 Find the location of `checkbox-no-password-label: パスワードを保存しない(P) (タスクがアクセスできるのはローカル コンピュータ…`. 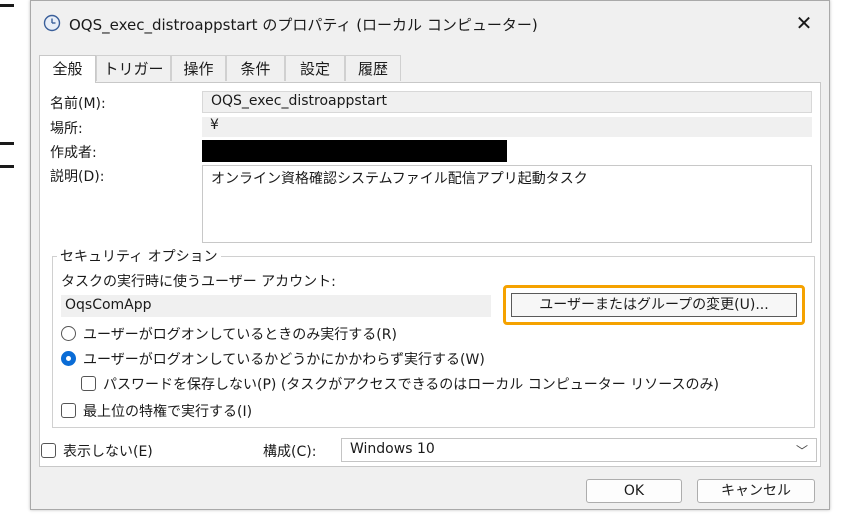

checkbox-no-password-label: パスワードを保存しない(P) (タスクがアクセスできるのはローカル コンピュータ… is located at coordinates (411, 384).